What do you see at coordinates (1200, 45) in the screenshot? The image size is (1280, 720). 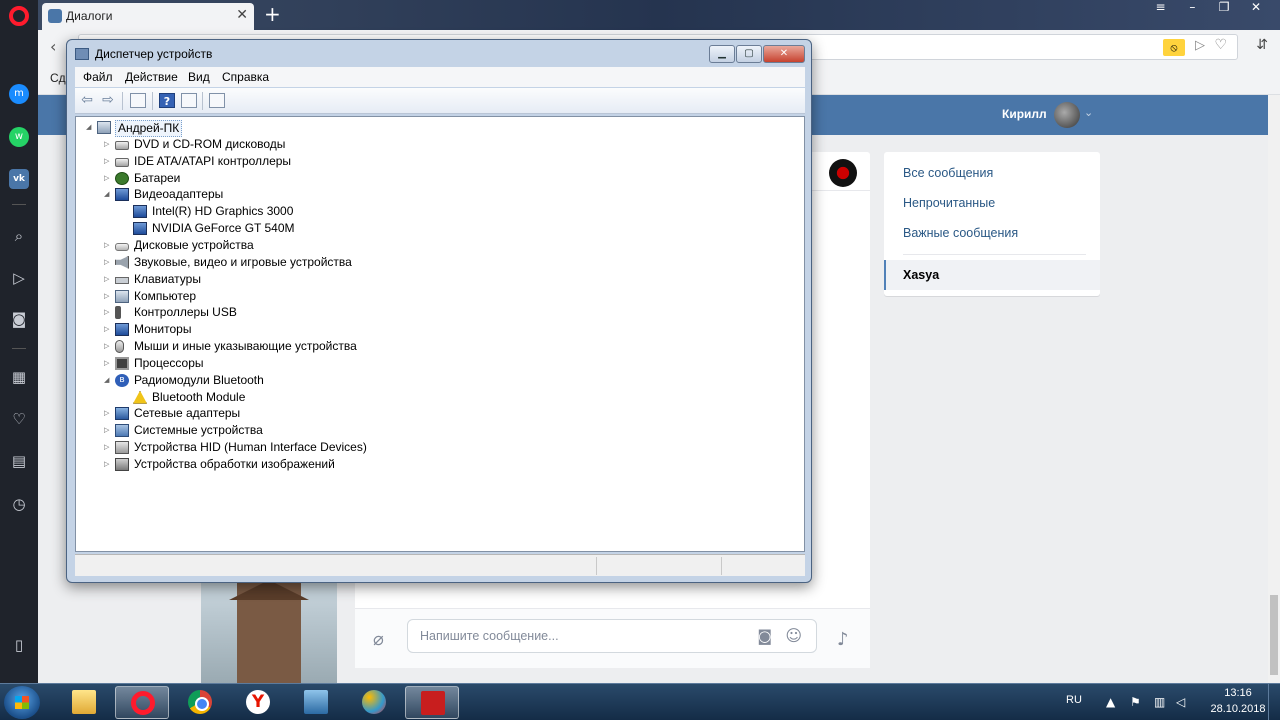 I see `flow-icon: ▷` at bounding box center [1200, 45].